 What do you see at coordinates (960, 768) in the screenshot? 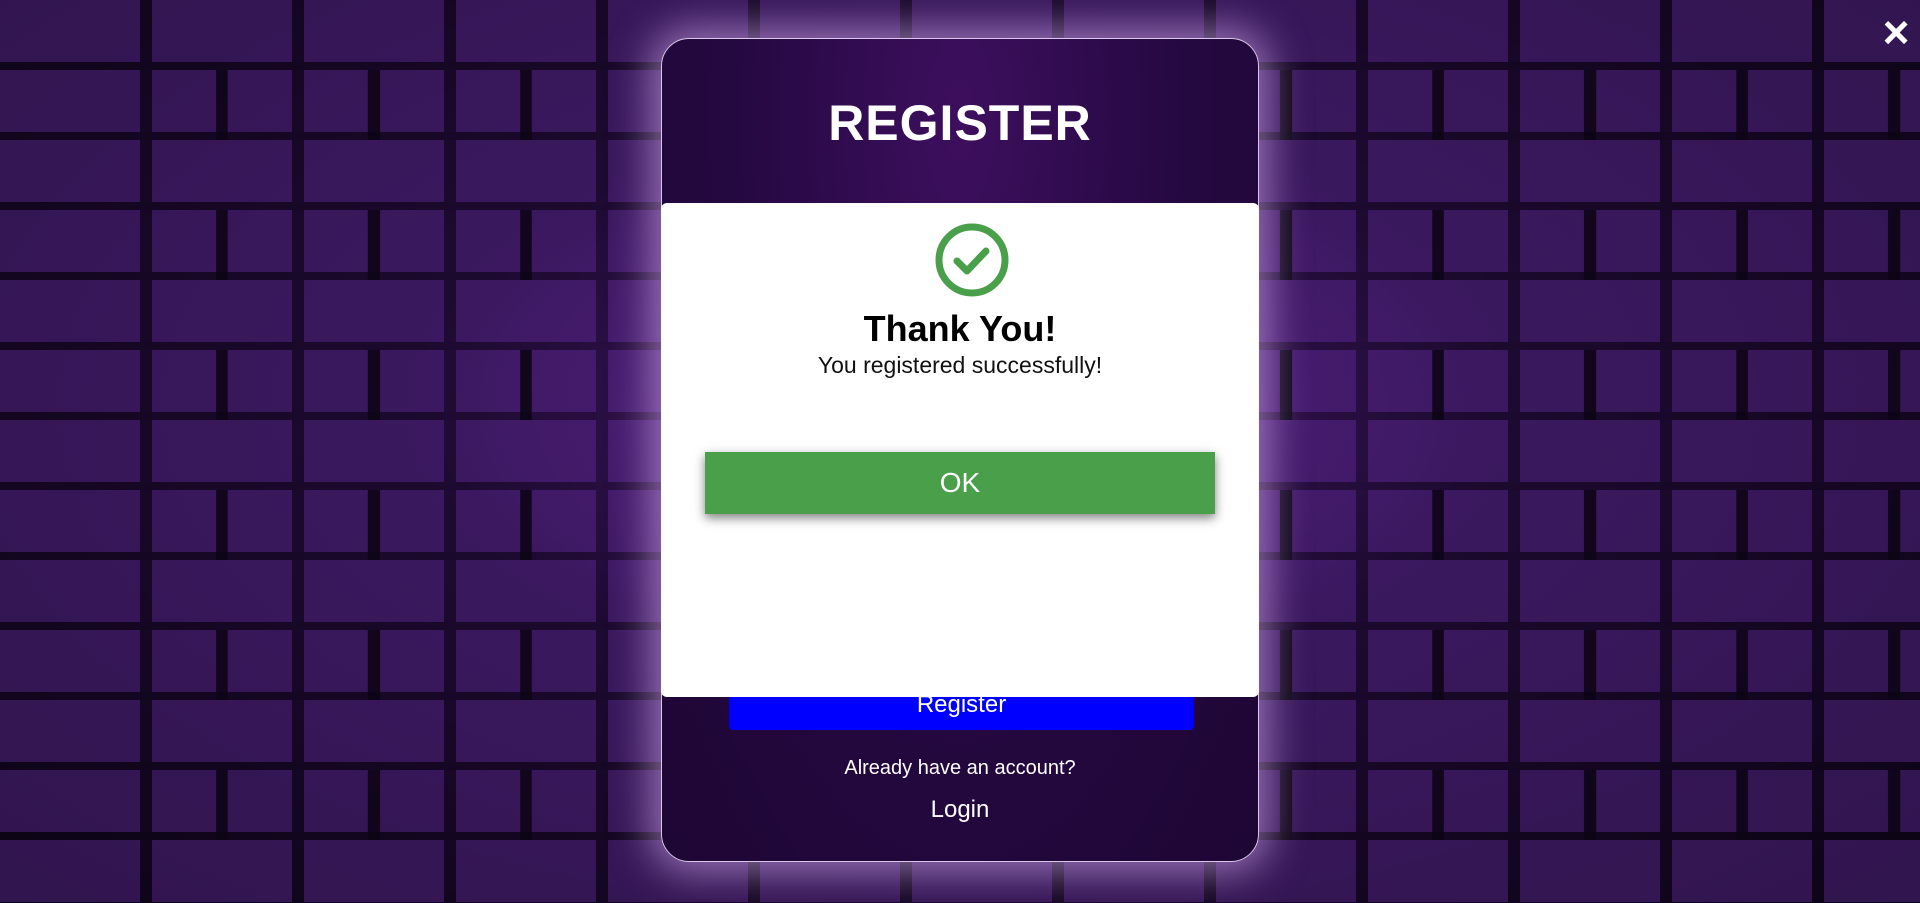
I see `already-have-account-text: Already have an account?` at bounding box center [960, 768].